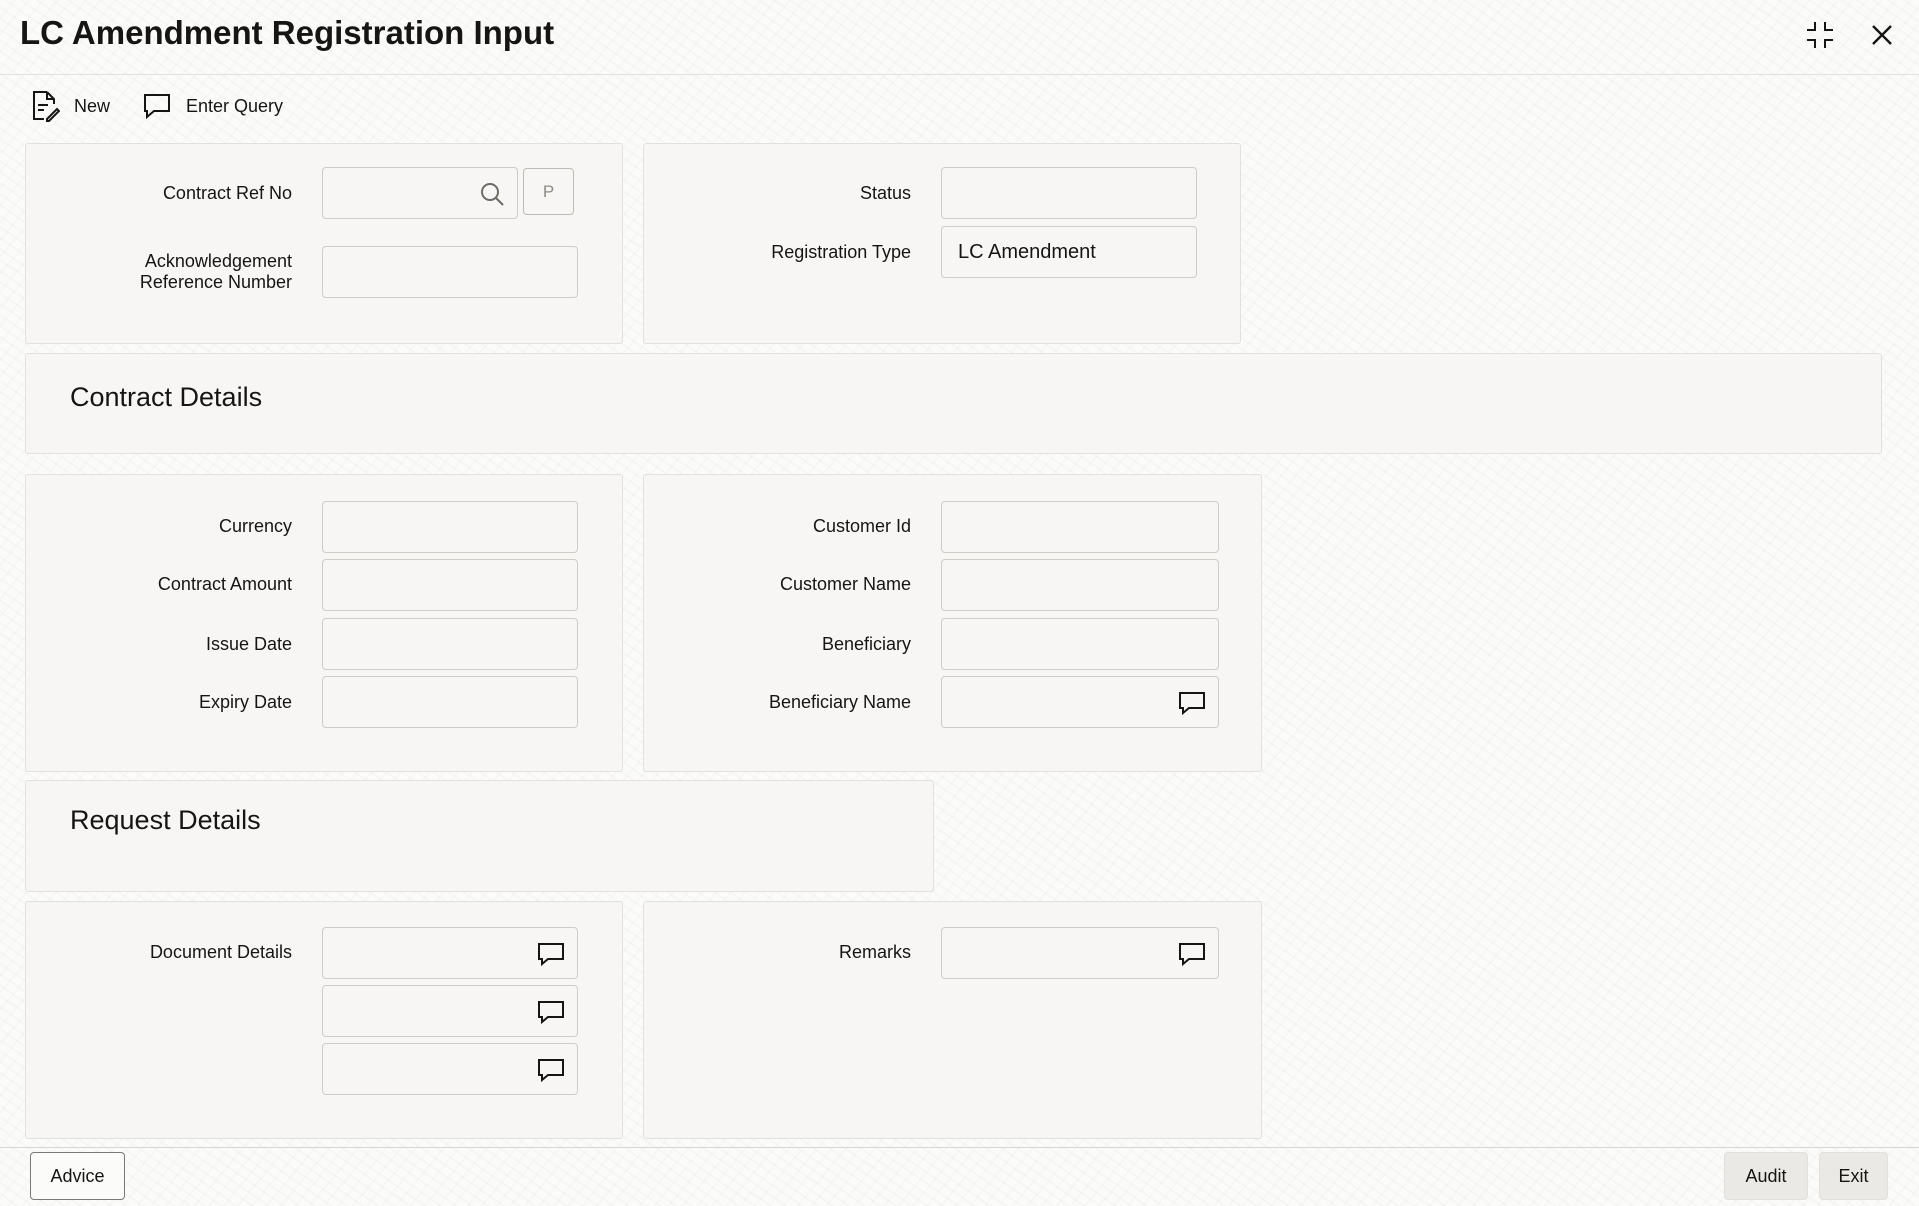 The height and width of the screenshot is (1206, 1919). What do you see at coordinates (166, 397) in the screenshot?
I see `contract-details-title: Contract Details` at bounding box center [166, 397].